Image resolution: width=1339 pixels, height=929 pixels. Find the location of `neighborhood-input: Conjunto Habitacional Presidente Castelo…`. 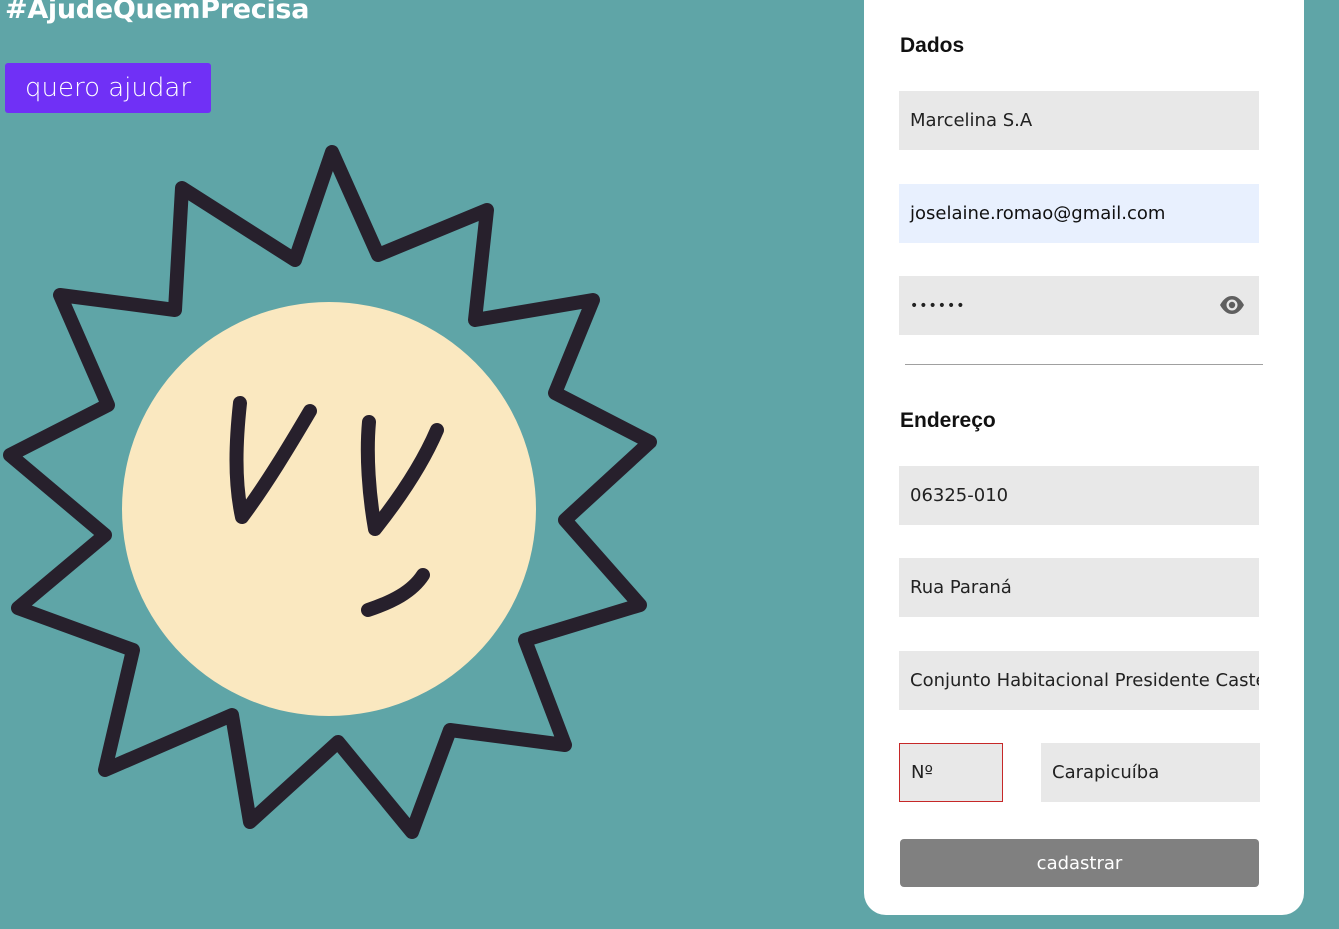

neighborhood-input: Conjunto Habitacional Presidente Castelo… is located at coordinates (1079, 680).